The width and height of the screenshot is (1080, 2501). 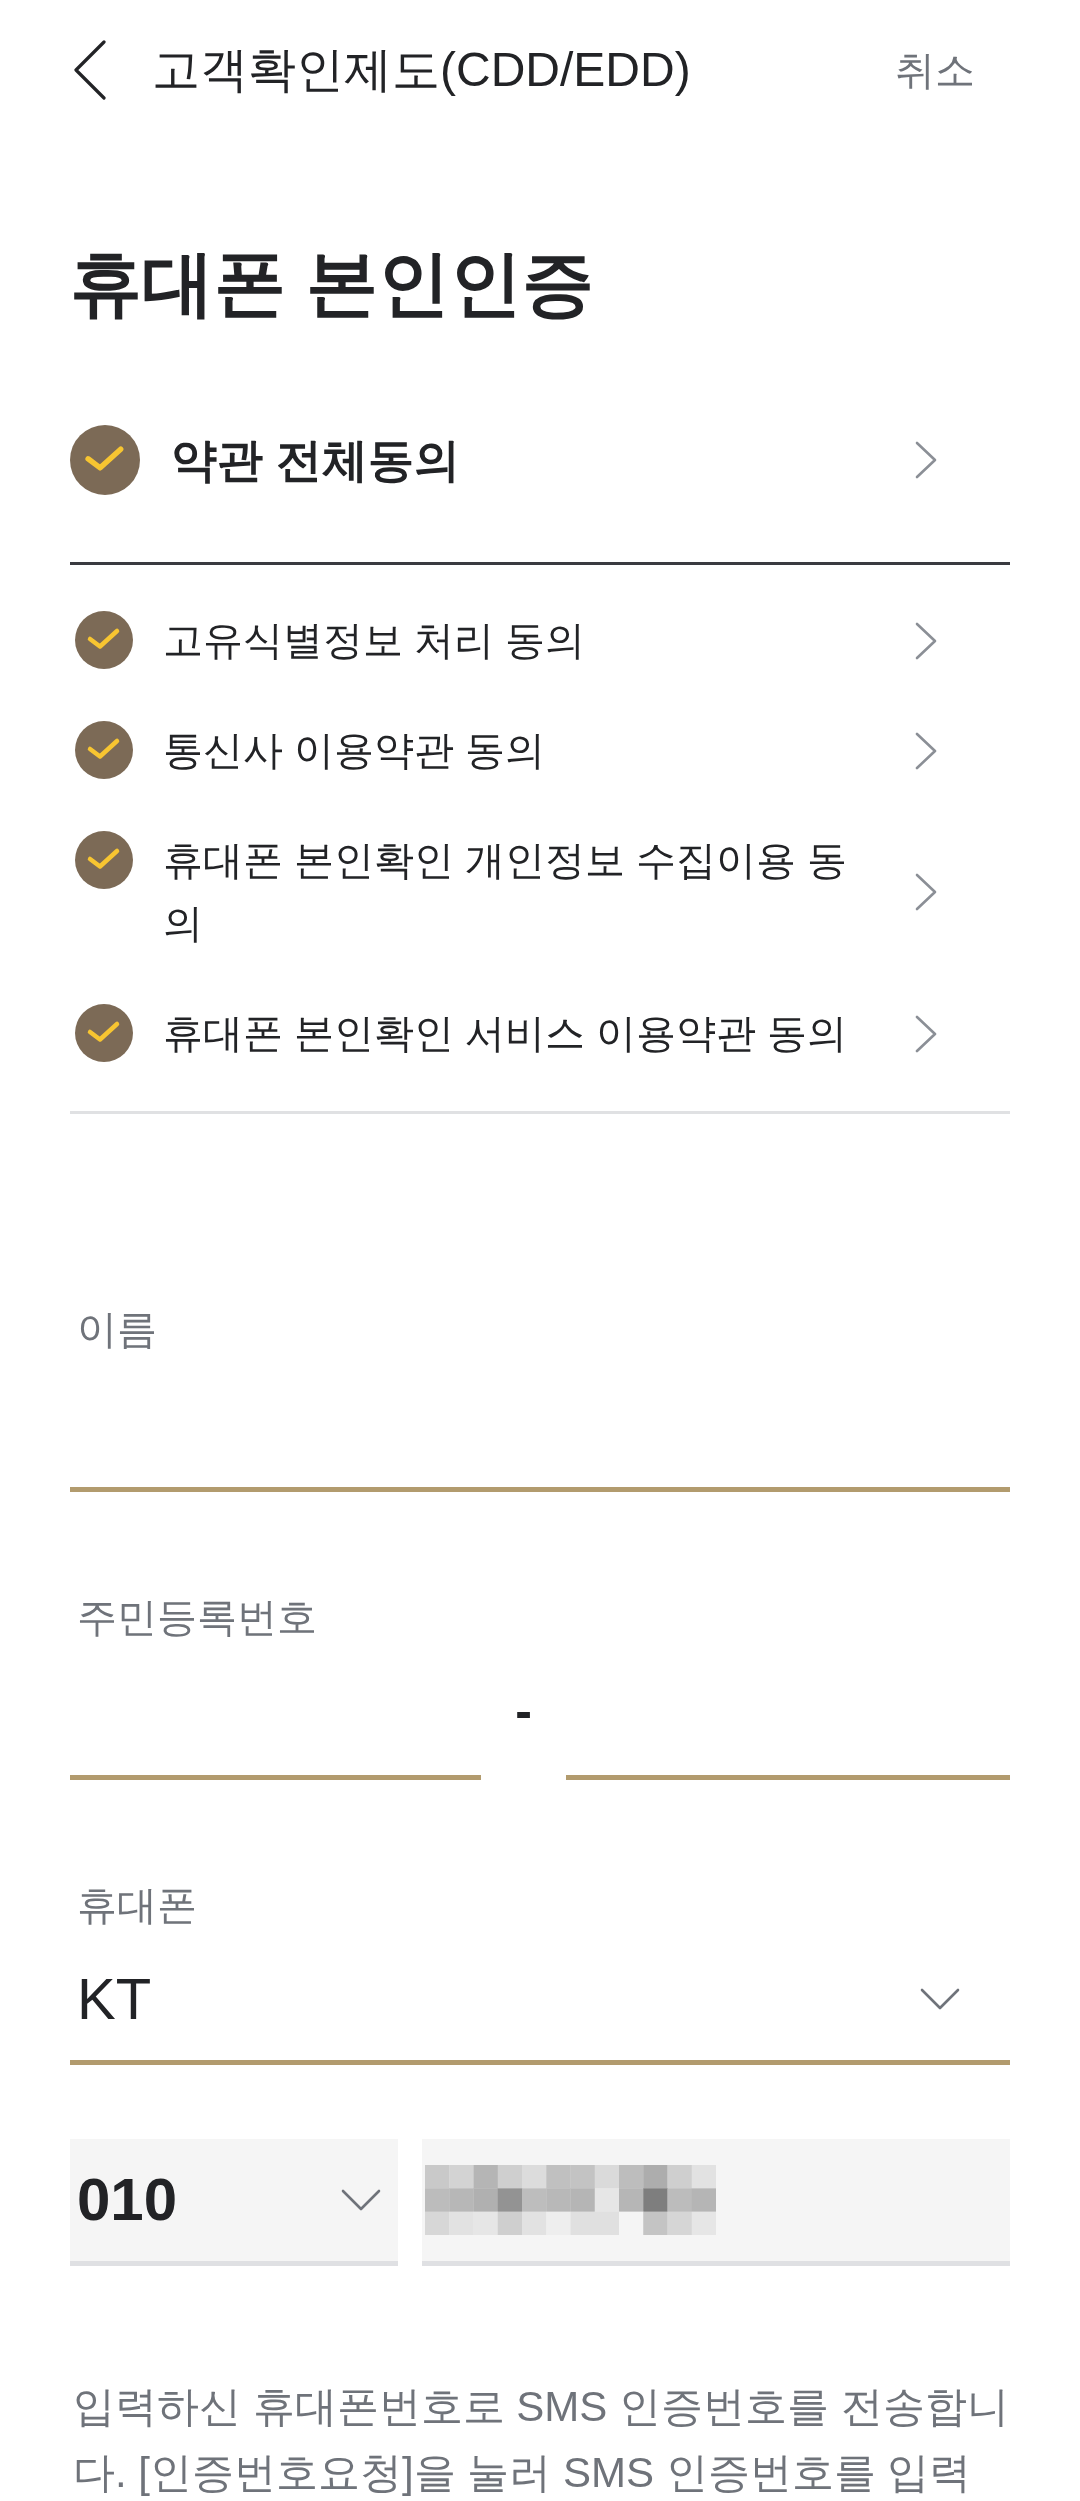 I want to click on field-label: 휴대폰, so click(x=137, y=1905).